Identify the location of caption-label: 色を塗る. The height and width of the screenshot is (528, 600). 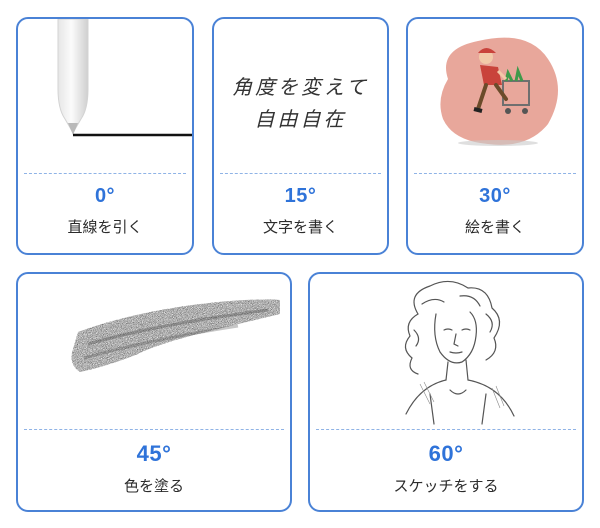
(153, 486).